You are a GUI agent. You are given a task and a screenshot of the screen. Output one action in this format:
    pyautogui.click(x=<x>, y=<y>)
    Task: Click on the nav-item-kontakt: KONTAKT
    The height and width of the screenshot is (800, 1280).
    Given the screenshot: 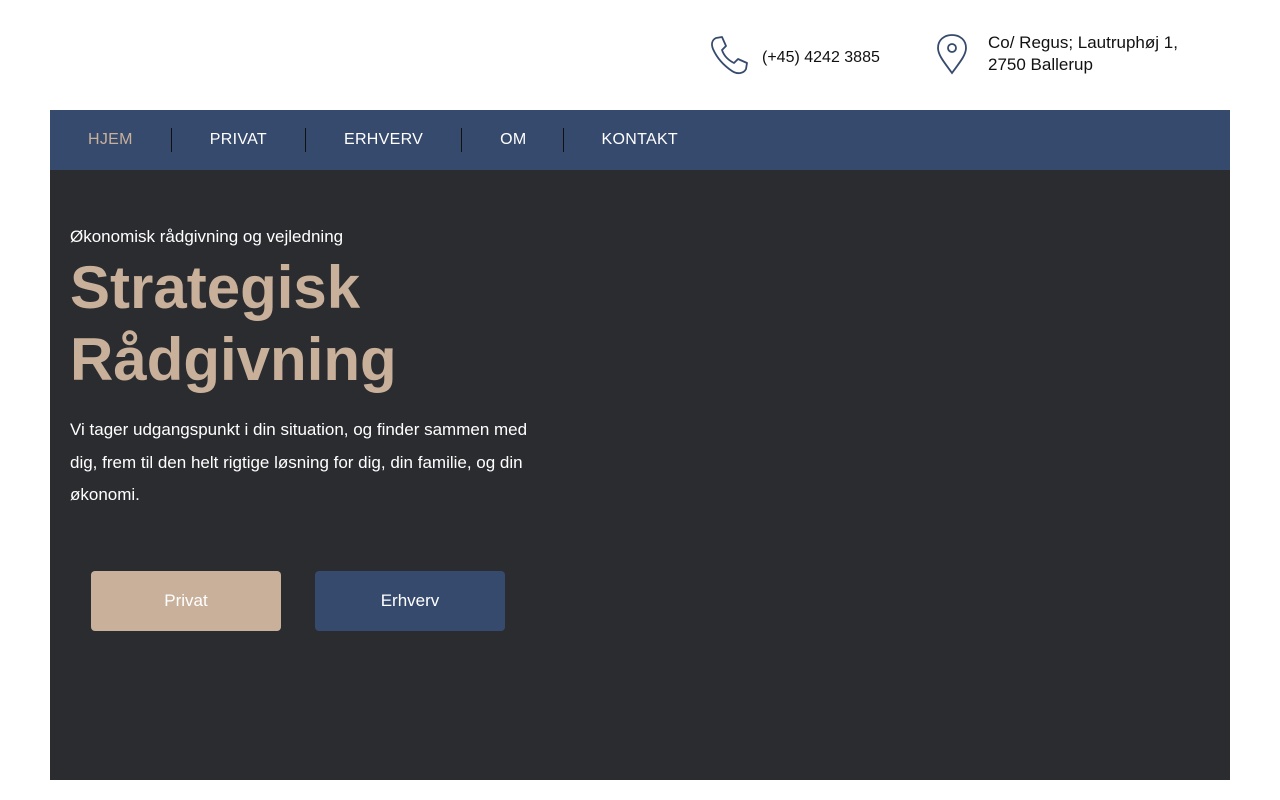 What is the action you would take?
    pyautogui.click(x=640, y=140)
    